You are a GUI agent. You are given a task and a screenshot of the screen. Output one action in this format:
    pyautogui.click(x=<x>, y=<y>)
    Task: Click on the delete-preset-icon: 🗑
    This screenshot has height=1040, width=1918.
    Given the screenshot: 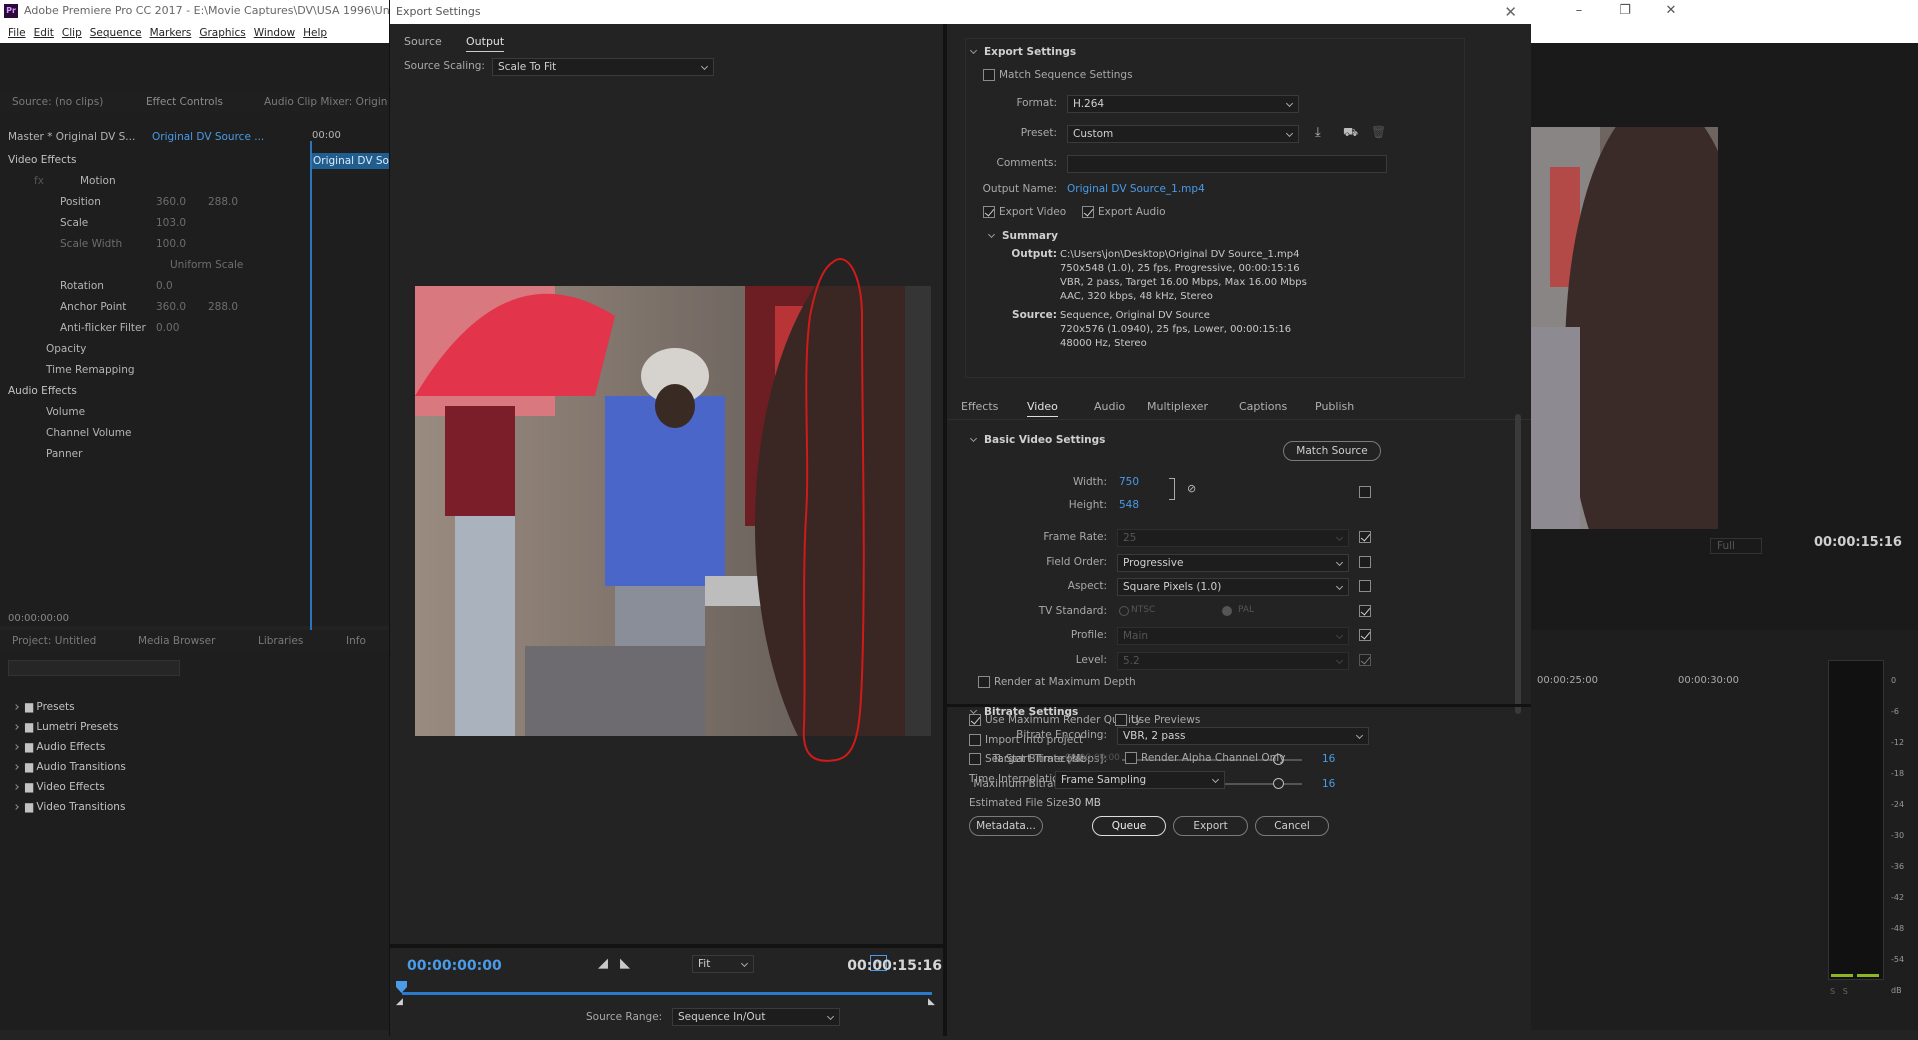 What is the action you would take?
    pyautogui.click(x=1378, y=132)
    